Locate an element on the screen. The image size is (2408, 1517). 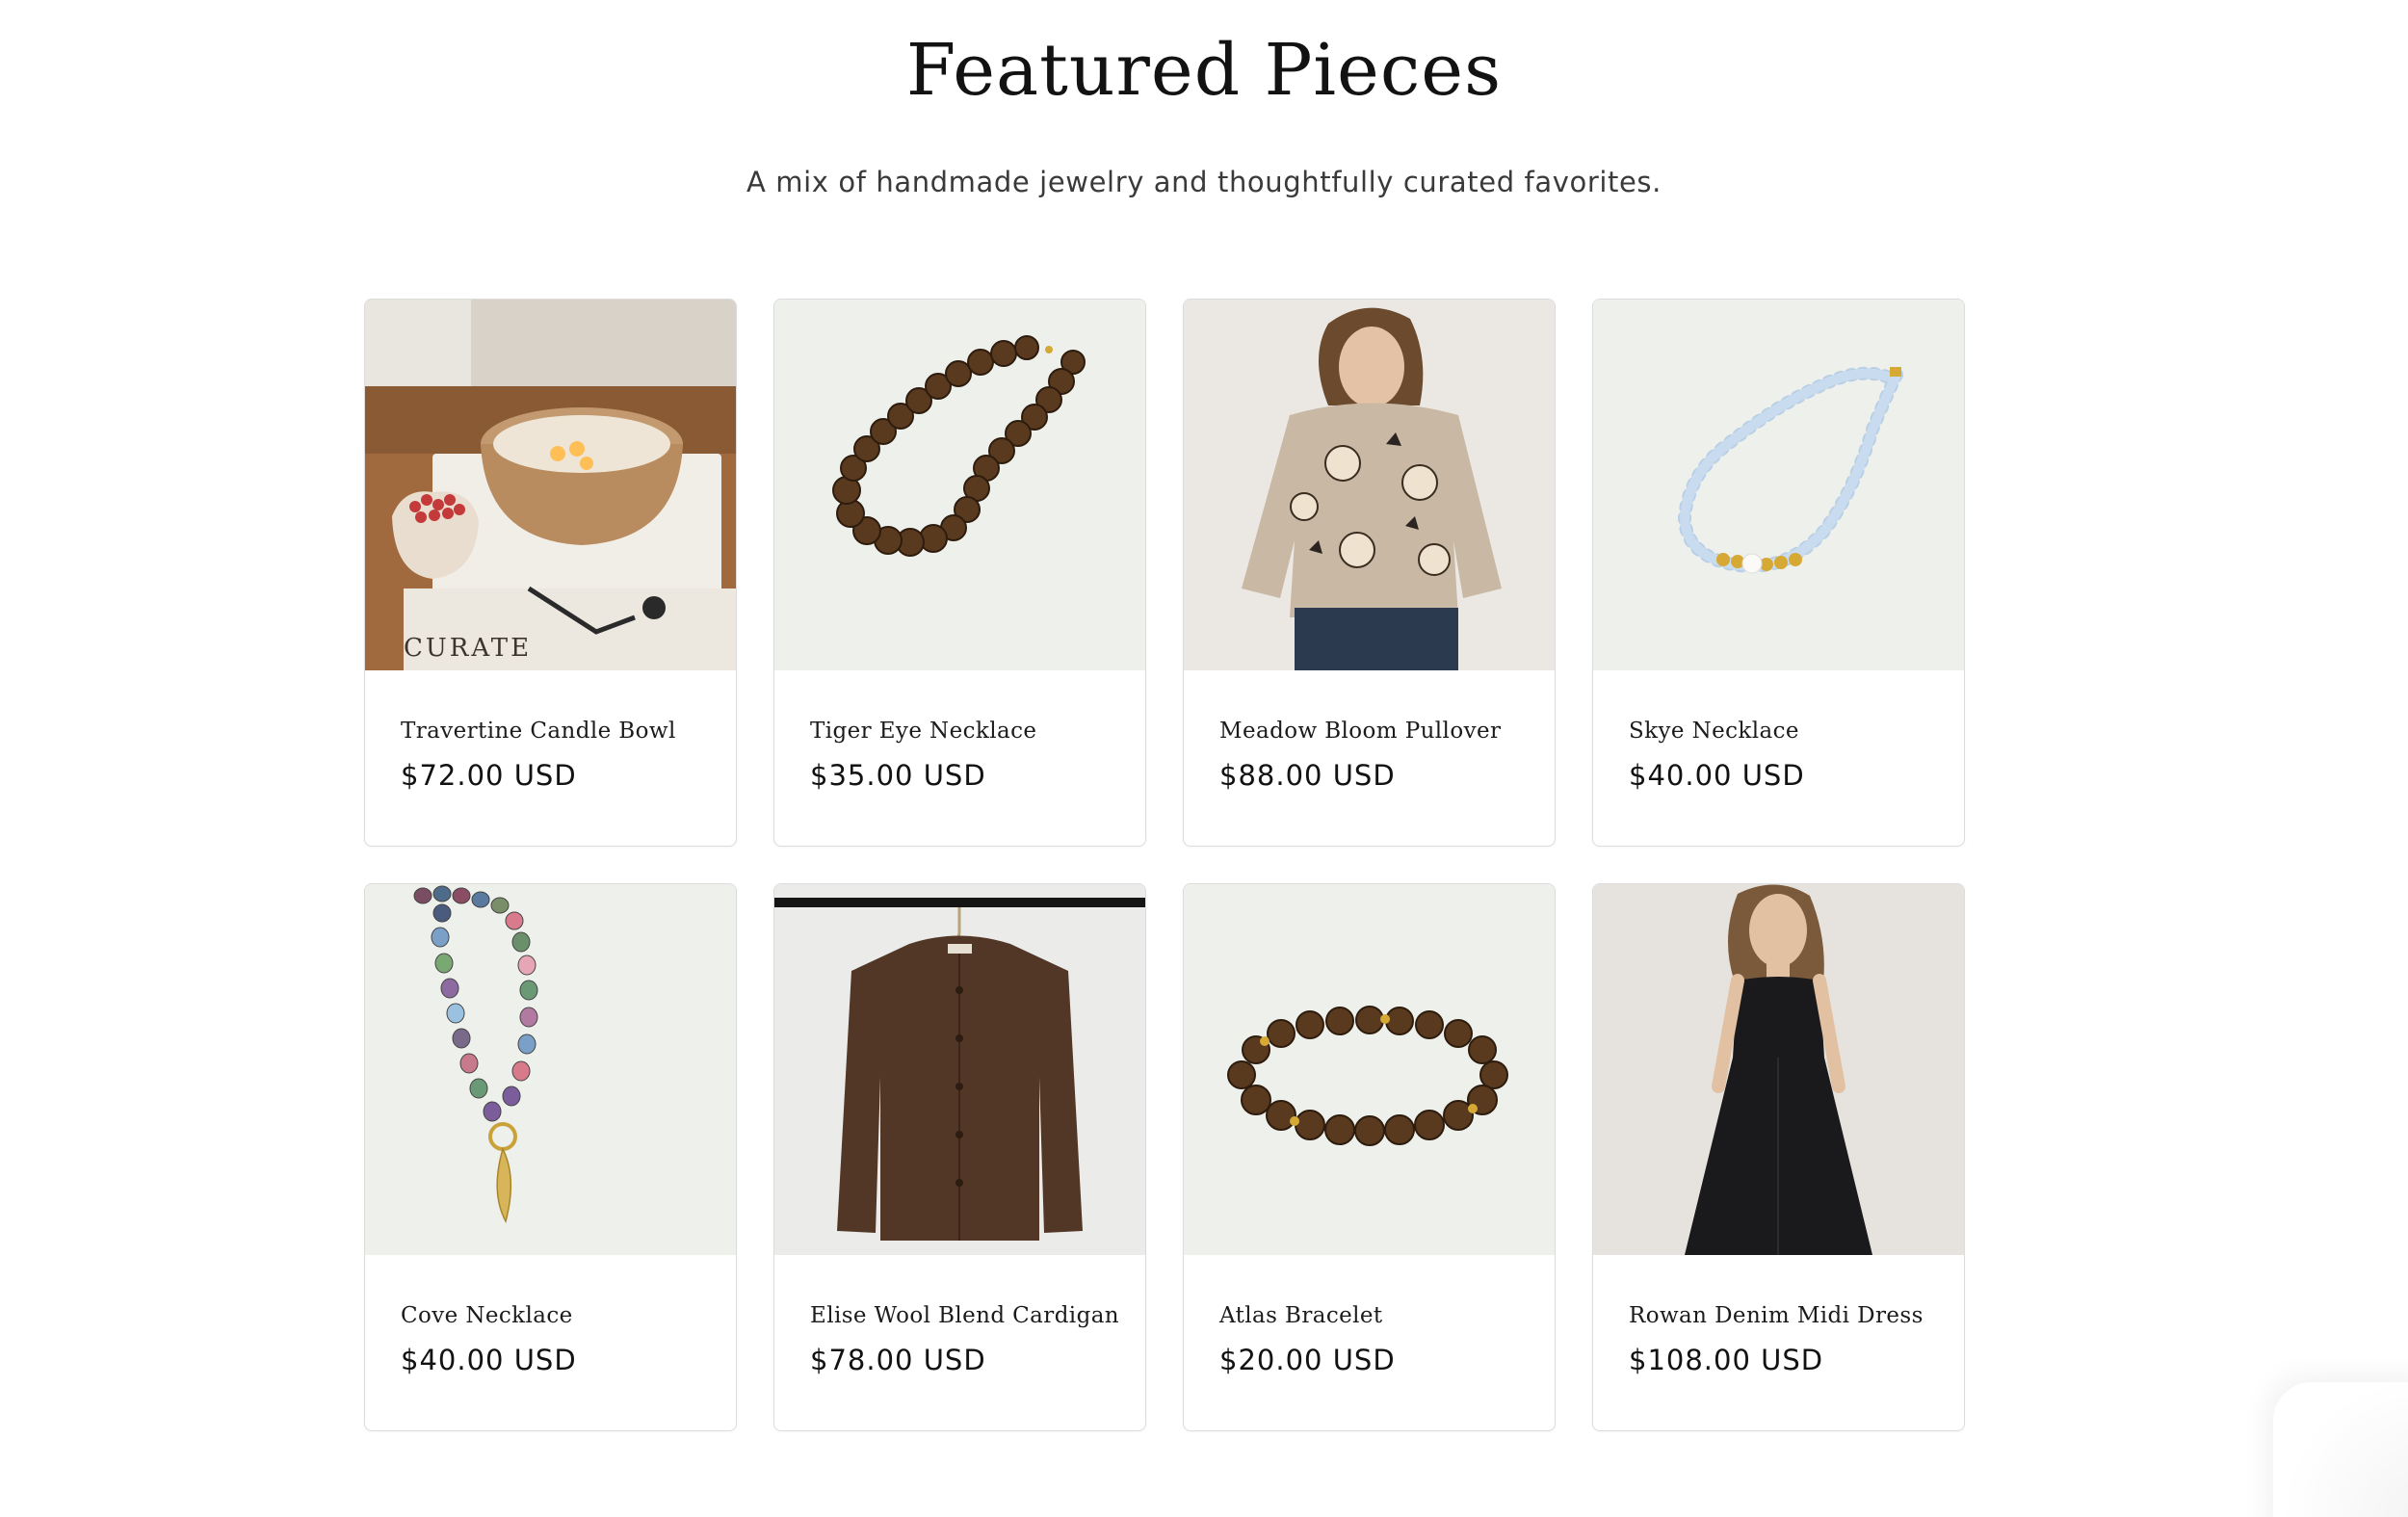
product-info: Cove Necklace $40.00 USD is located at coordinates (550, 1315).